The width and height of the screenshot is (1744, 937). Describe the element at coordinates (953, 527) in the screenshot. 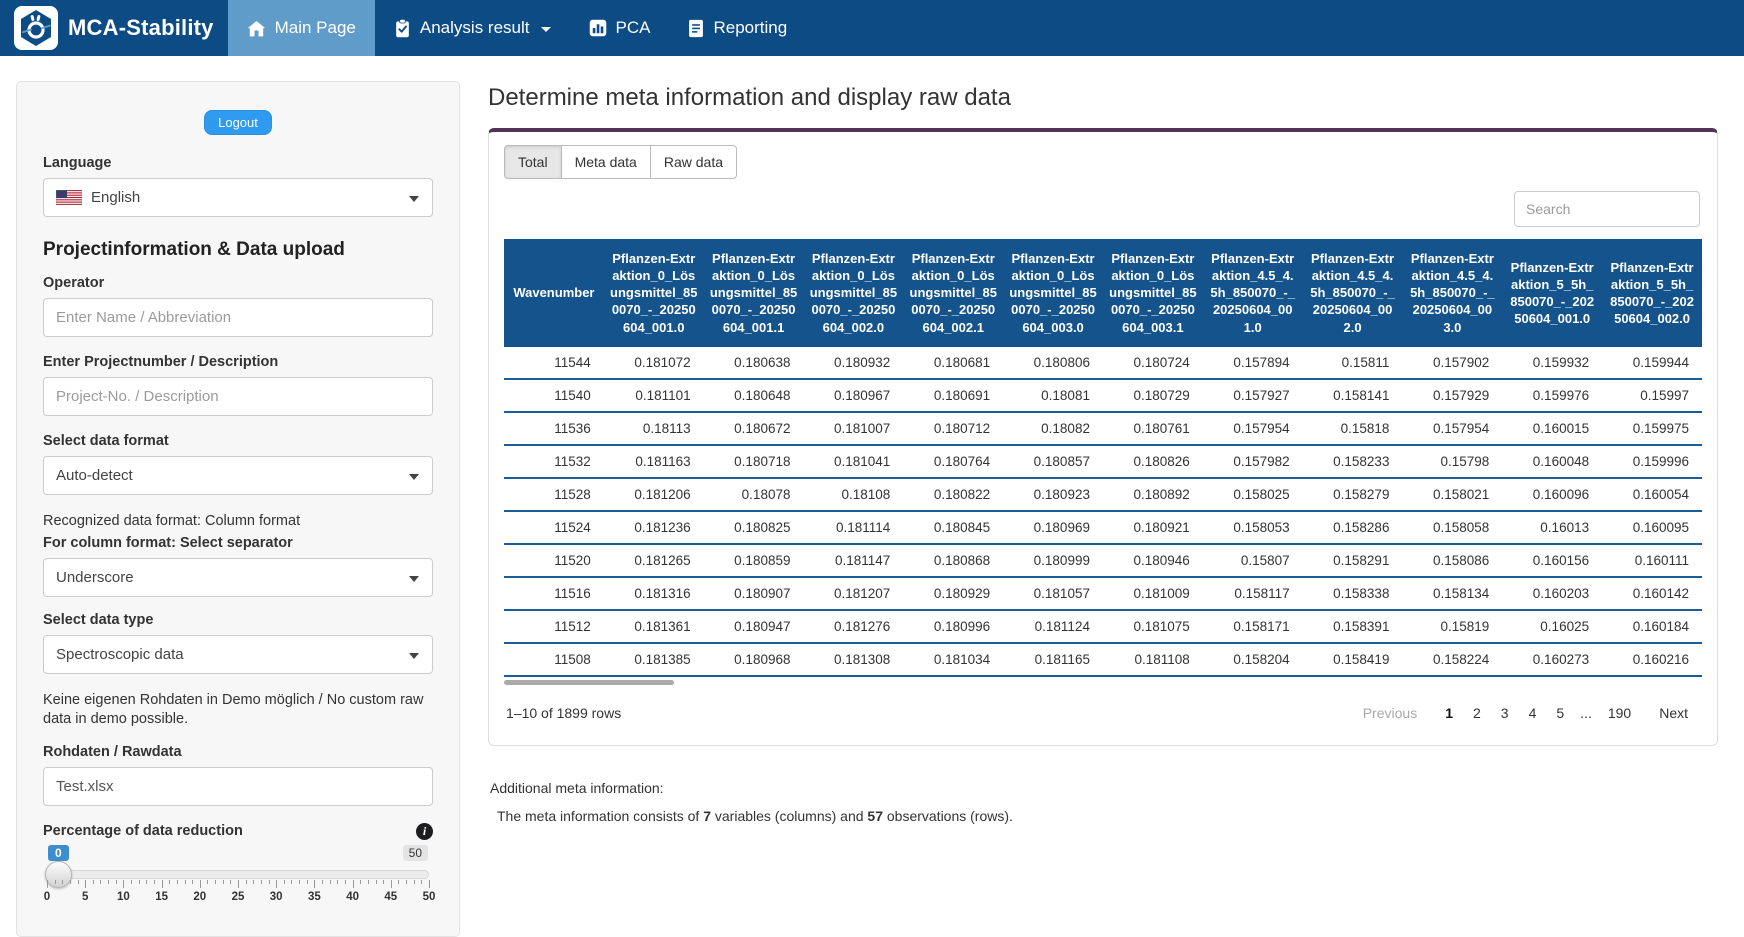

I see `table-cell: 0.180845` at that location.